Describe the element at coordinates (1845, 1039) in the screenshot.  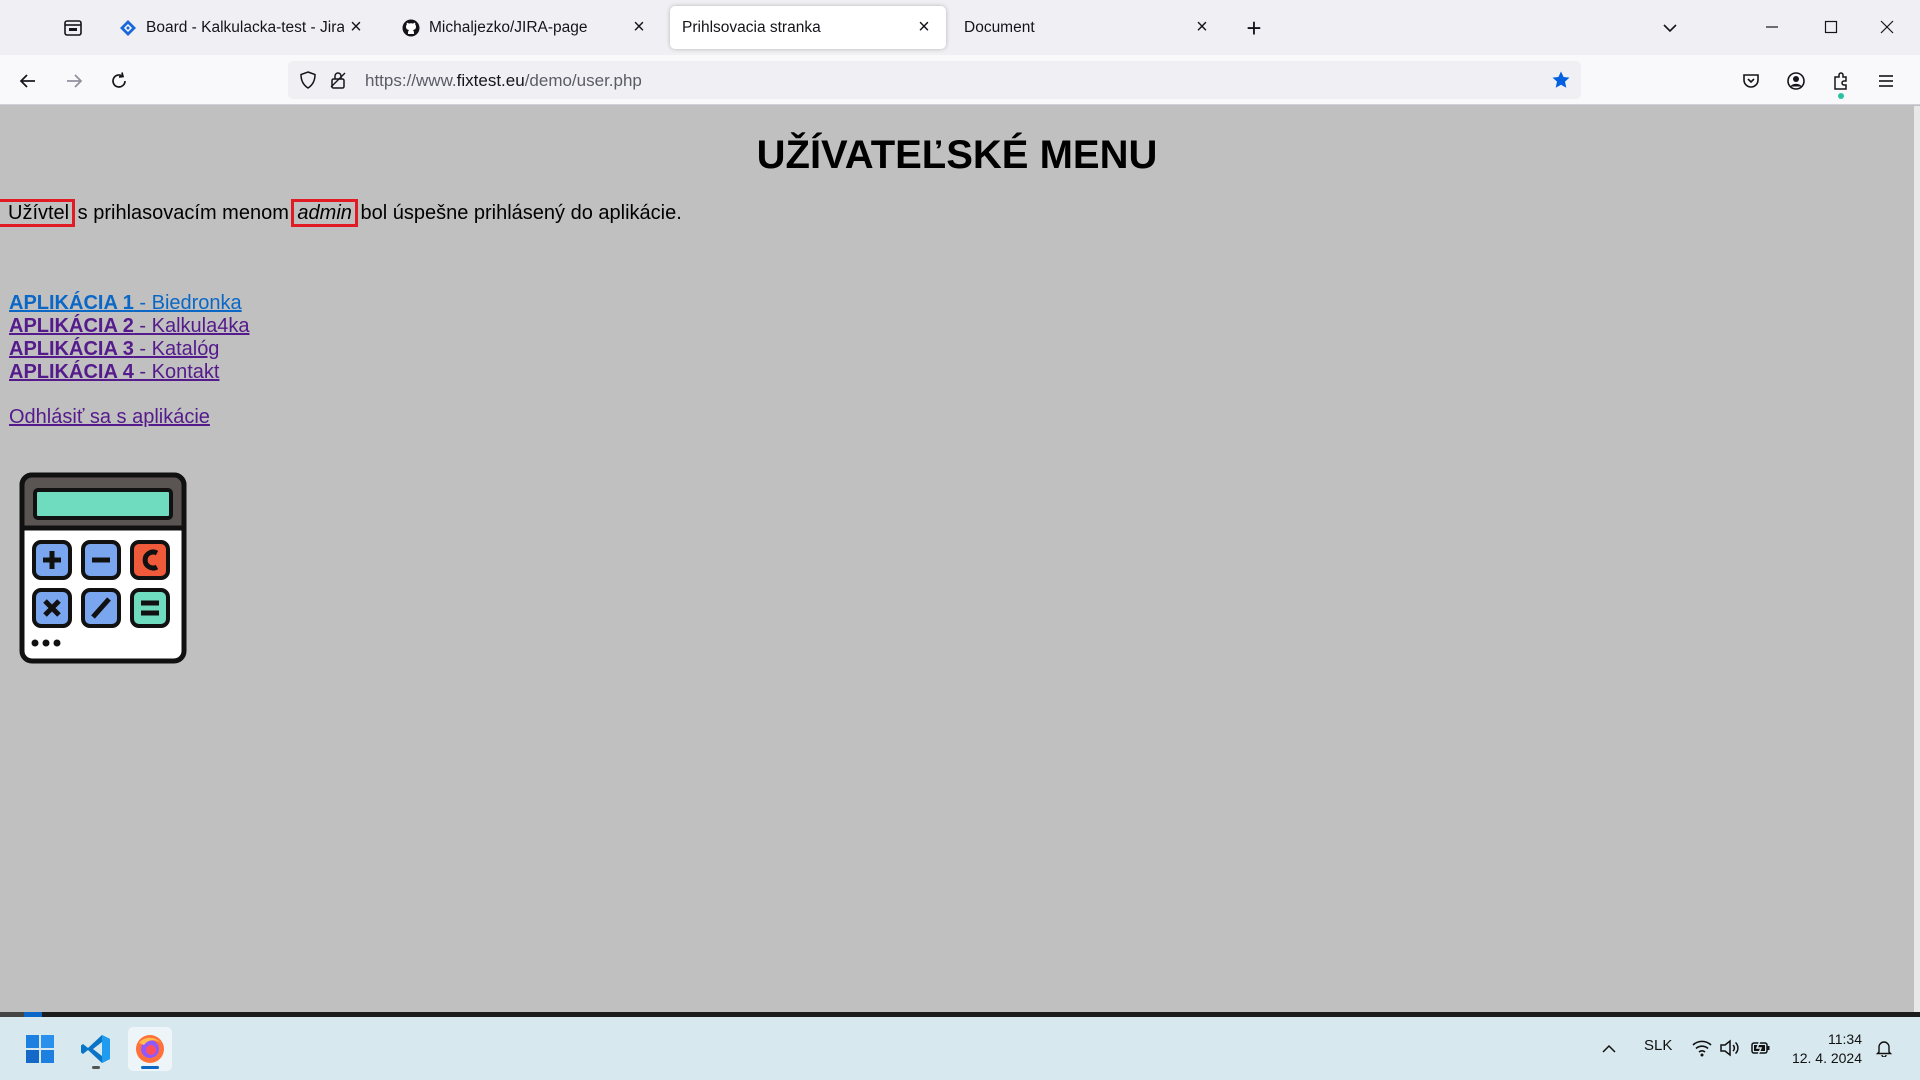
I see `clock-time: 11:34` at that location.